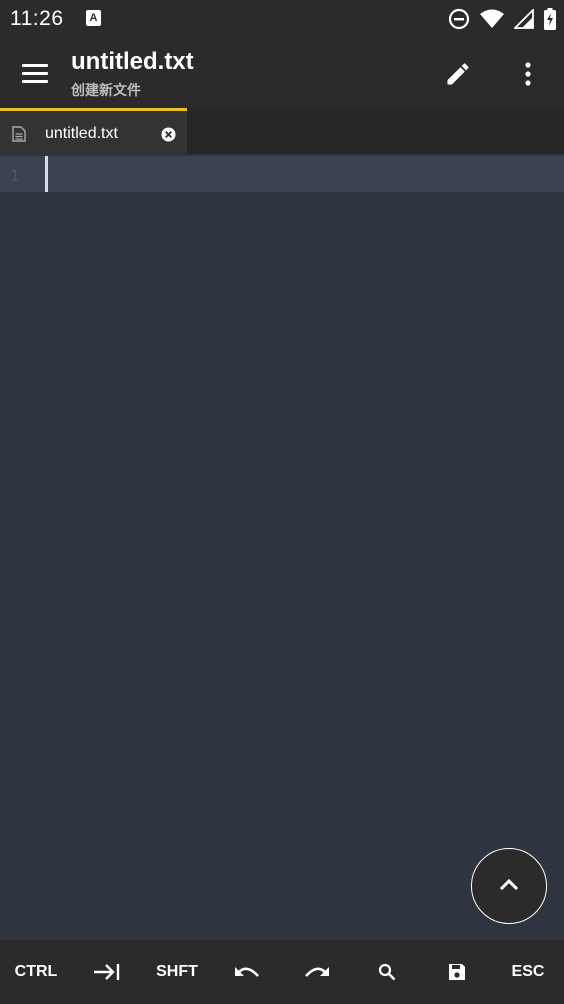 This screenshot has height=1004, width=564. What do you see at coordinates (550, 19) in the screenshot?
I see `battery-charging-icon` at bounding box center [550, 19].